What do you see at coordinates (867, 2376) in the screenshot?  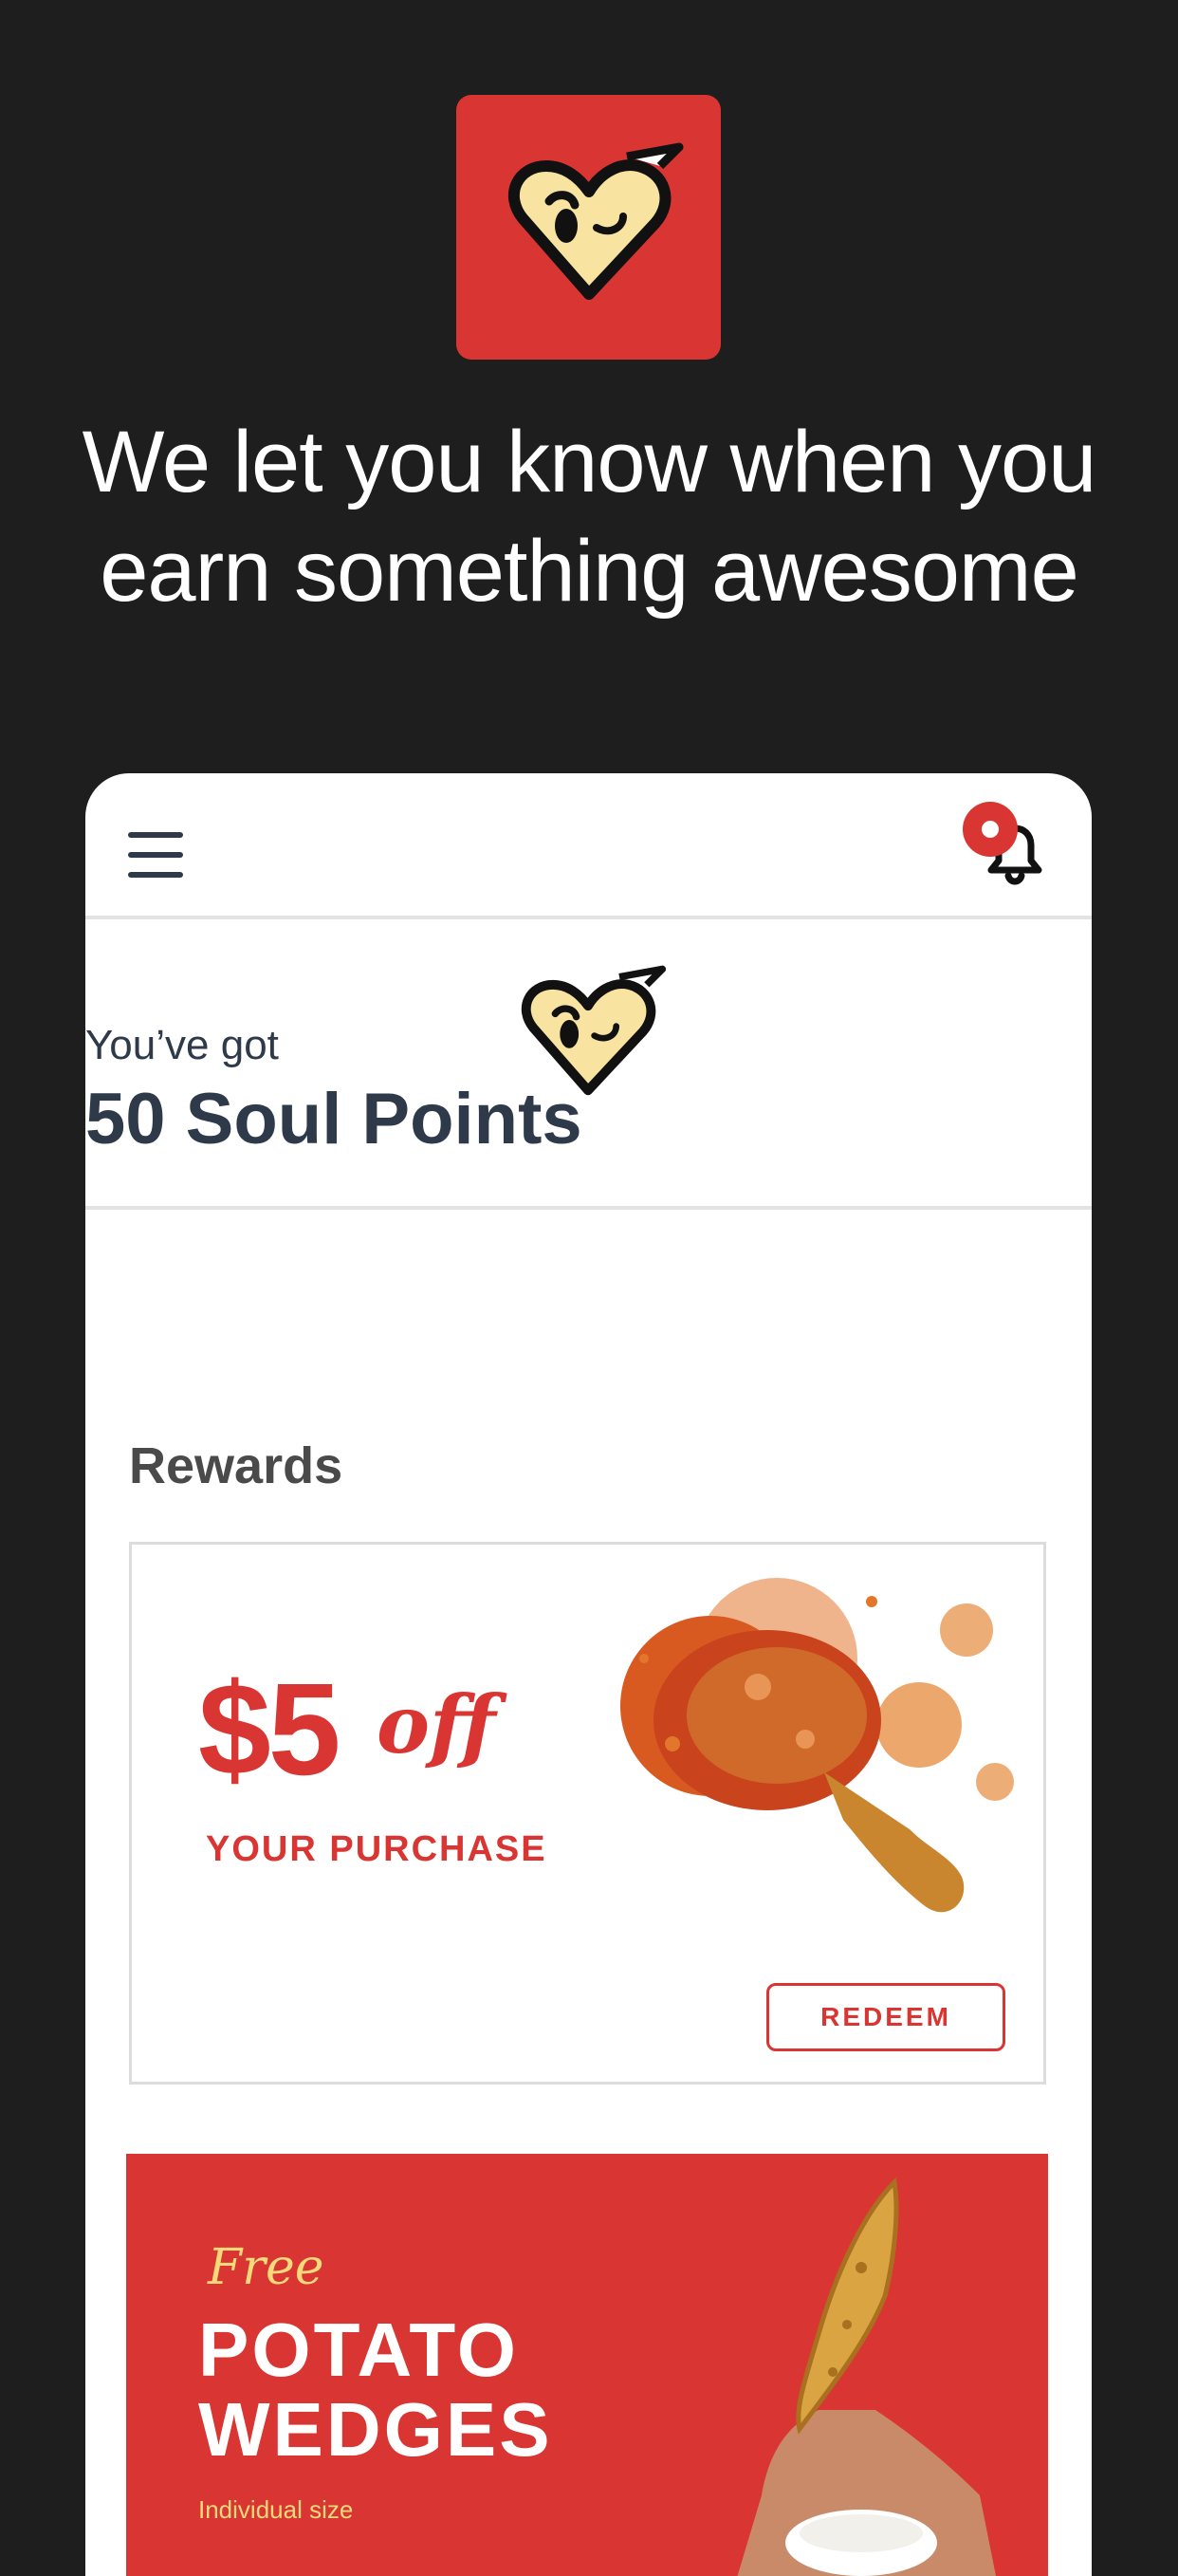 I see `potato-wedge-image` at bounding box center [867, 2376].